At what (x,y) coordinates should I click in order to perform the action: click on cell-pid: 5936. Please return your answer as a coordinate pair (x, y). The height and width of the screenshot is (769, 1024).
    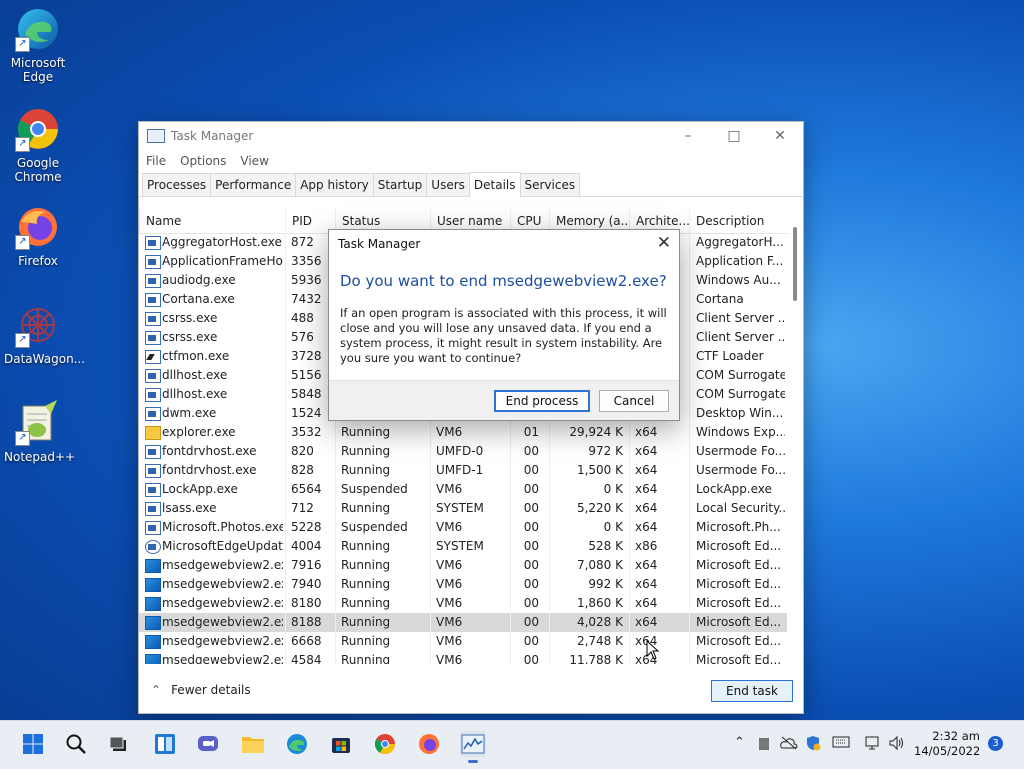
    Looking at the image, I should click on (306, 280).